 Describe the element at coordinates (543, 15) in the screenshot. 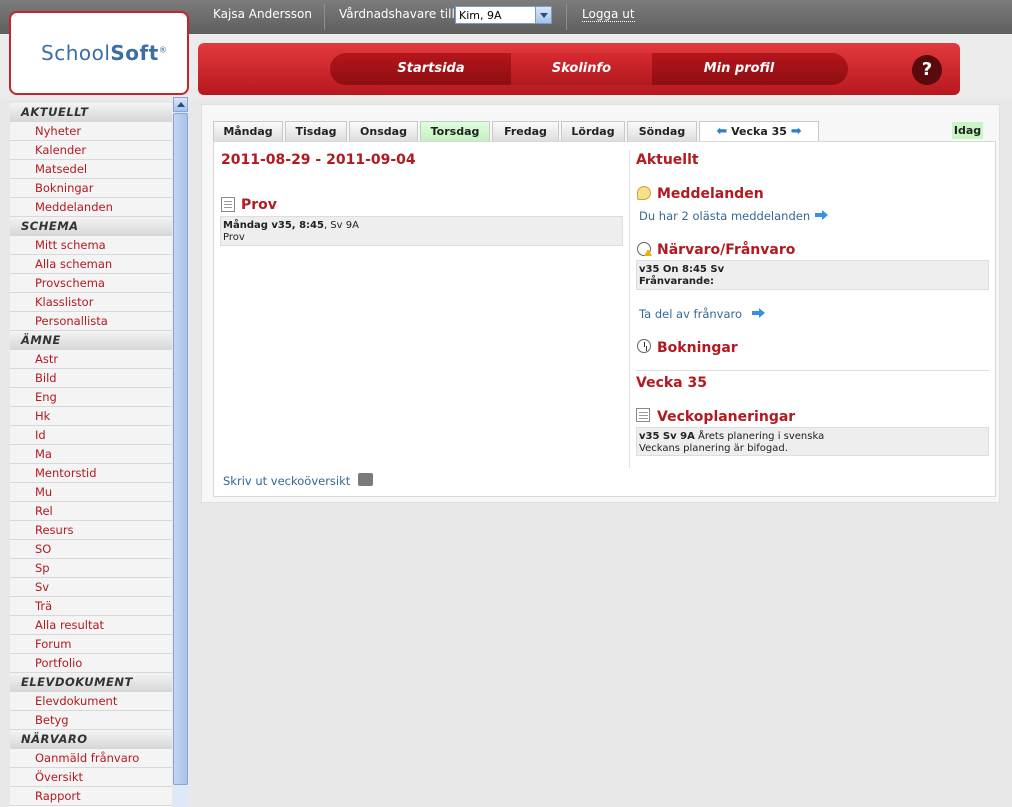

I see `chevron-down-icon` at that location.